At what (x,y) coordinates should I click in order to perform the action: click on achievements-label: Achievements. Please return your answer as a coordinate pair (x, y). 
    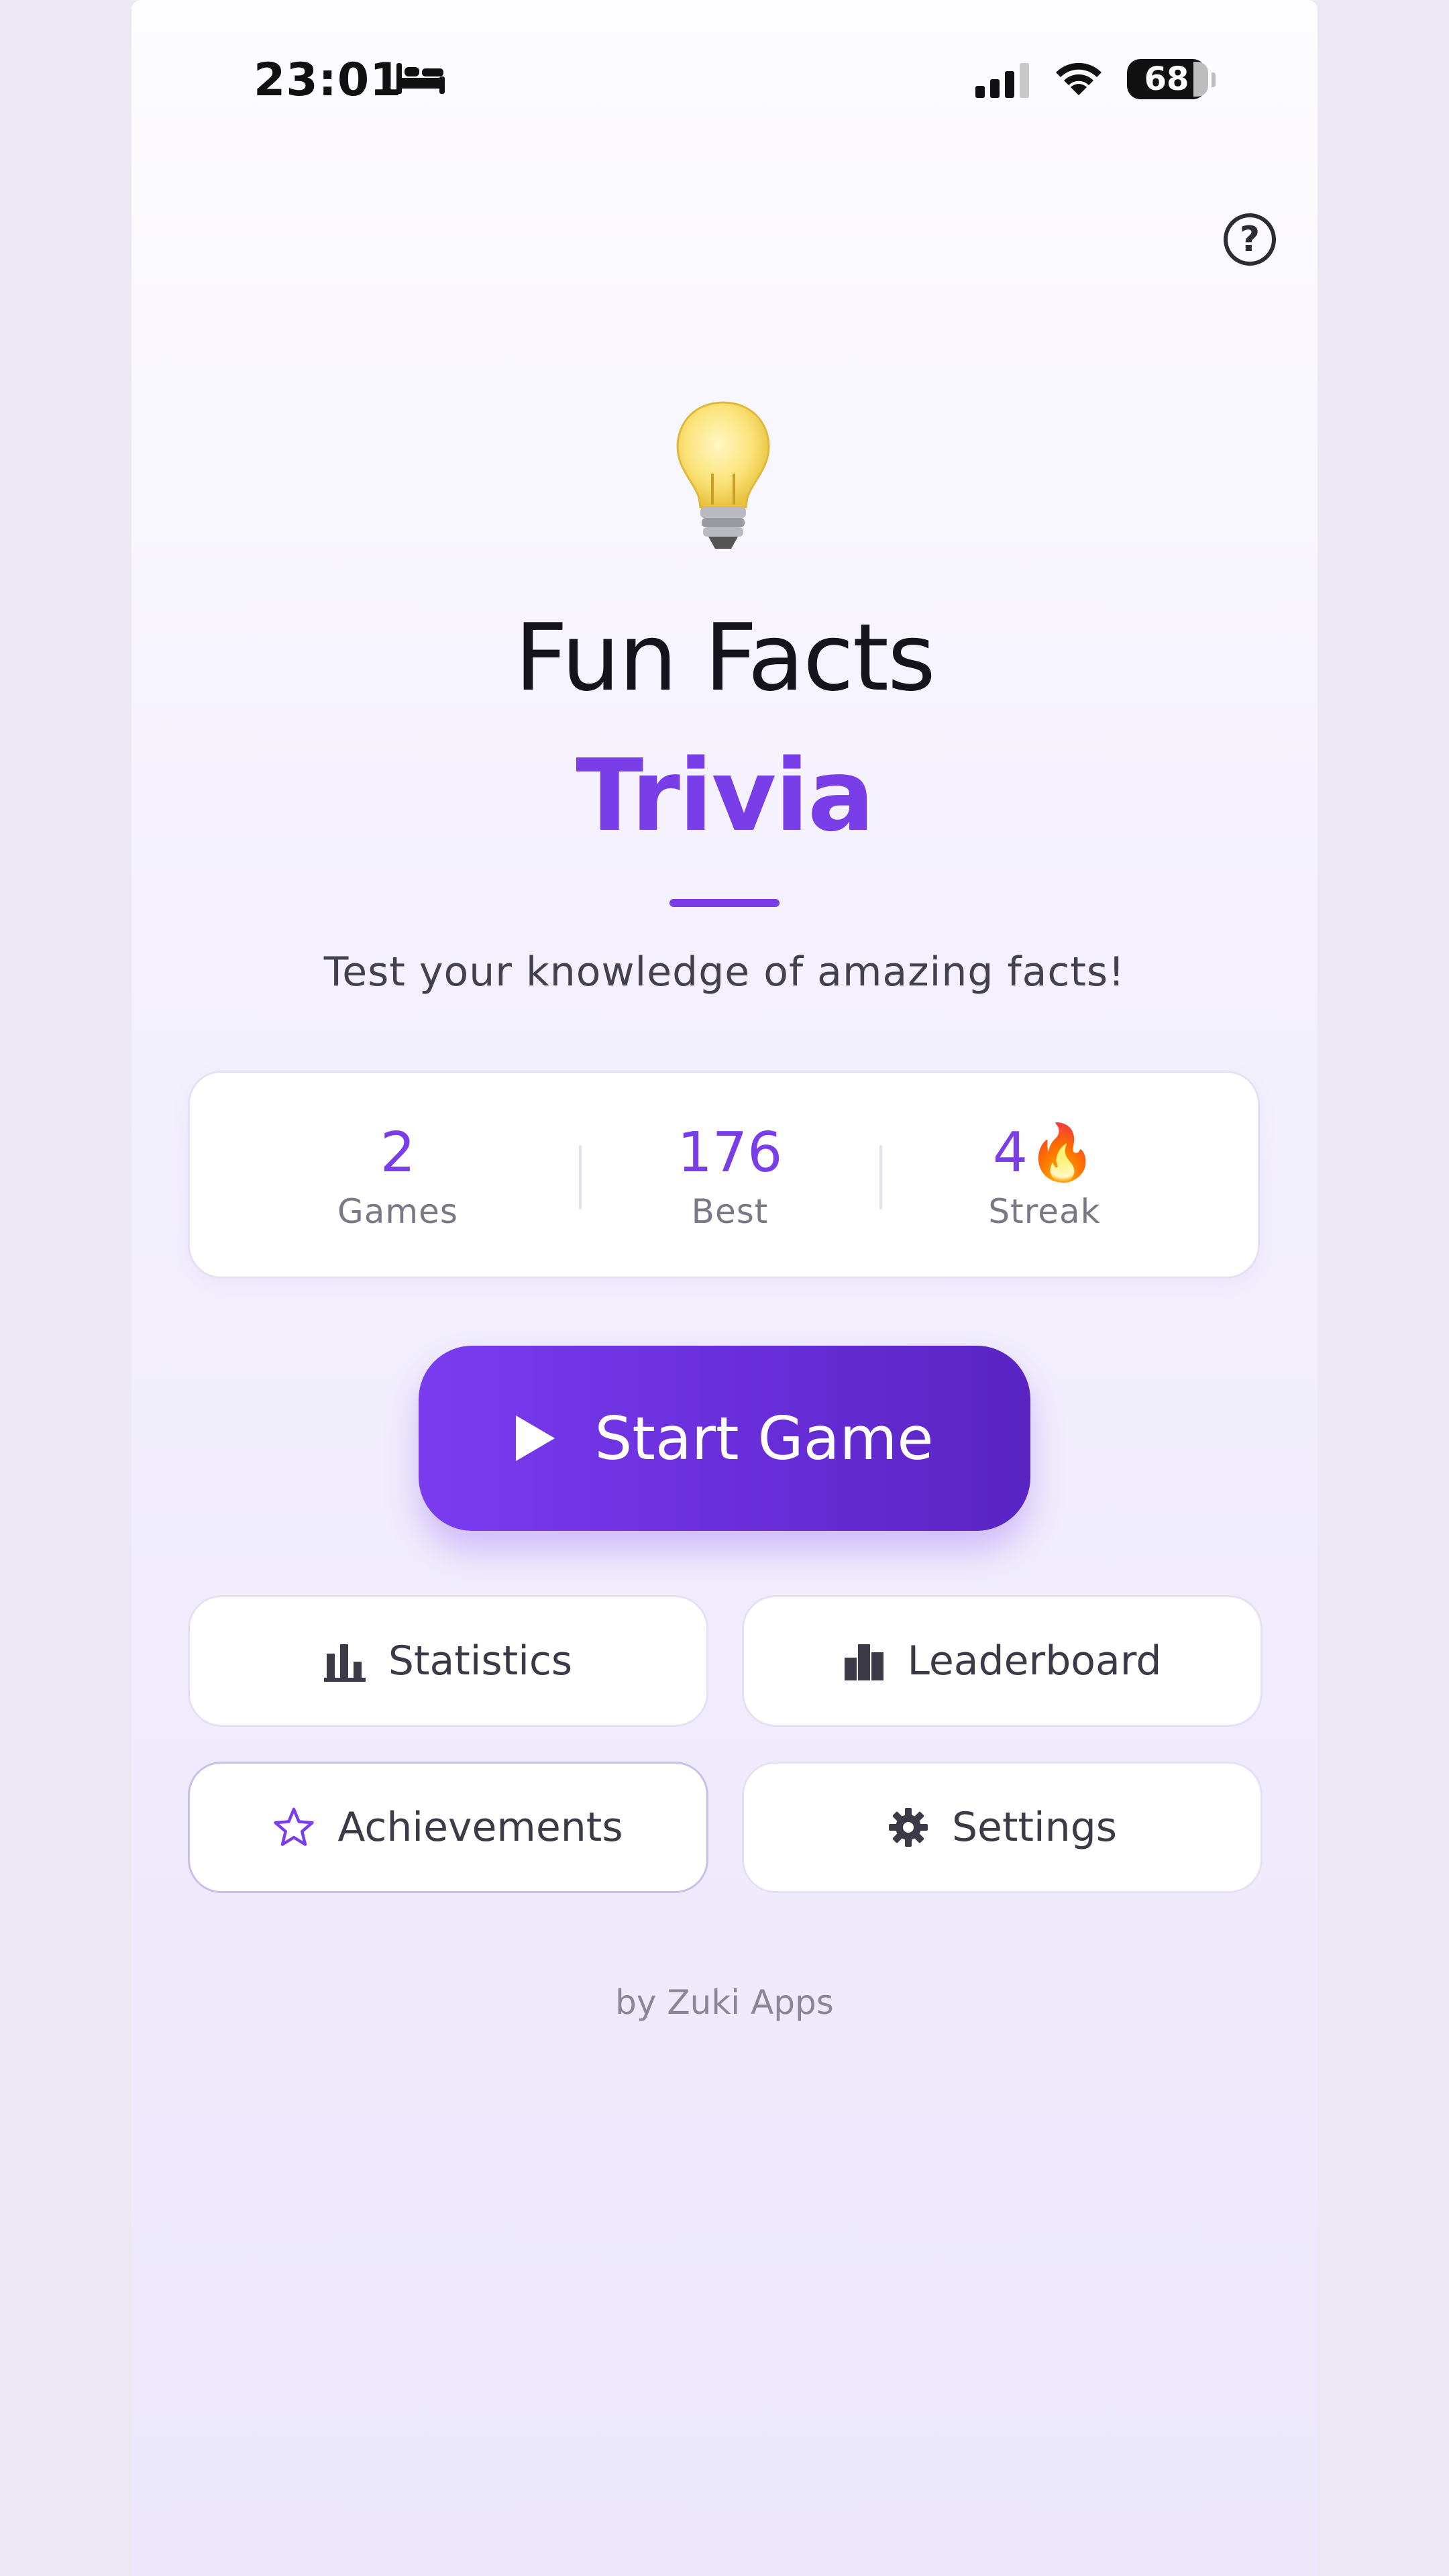
    Looking at the image, I should click on (480, 1827).